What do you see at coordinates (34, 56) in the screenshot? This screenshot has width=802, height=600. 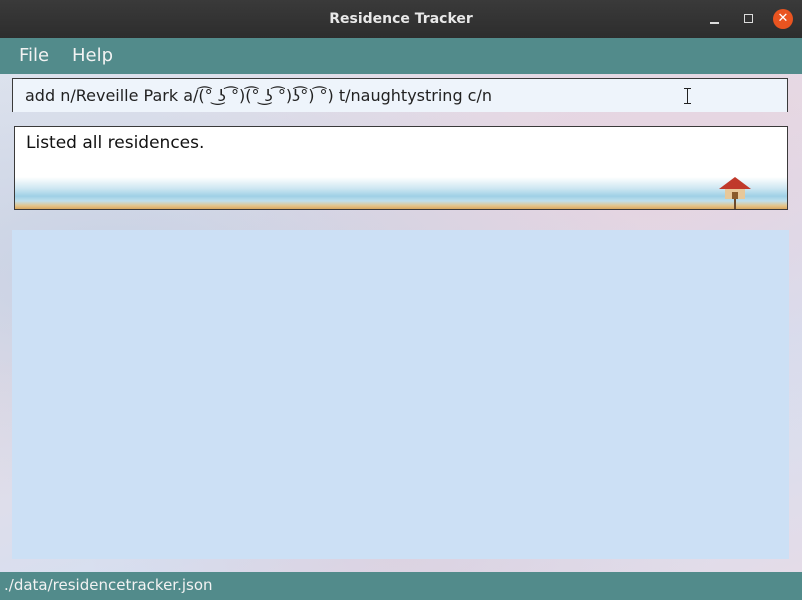 I see `menu-file: File` at bounding box center [34, 56].